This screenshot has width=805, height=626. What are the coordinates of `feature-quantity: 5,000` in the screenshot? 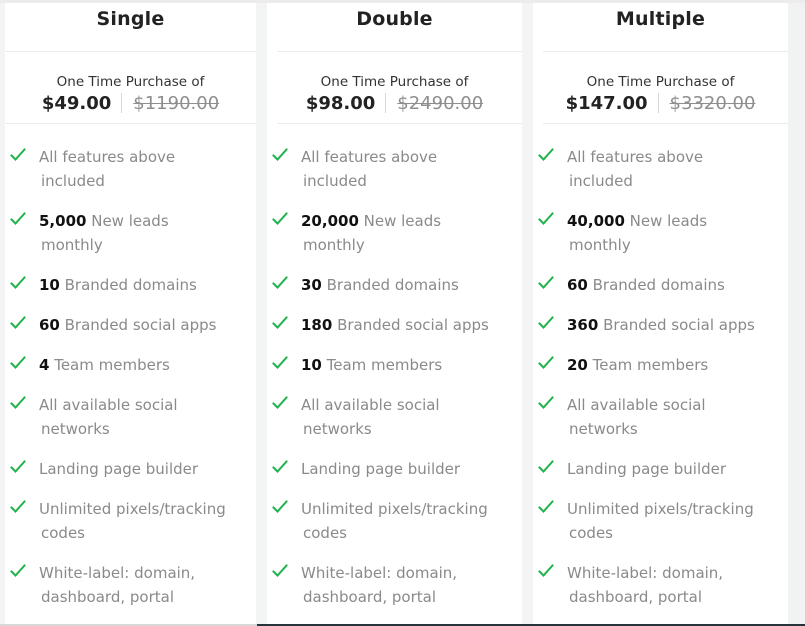 It's located at (63, 221).